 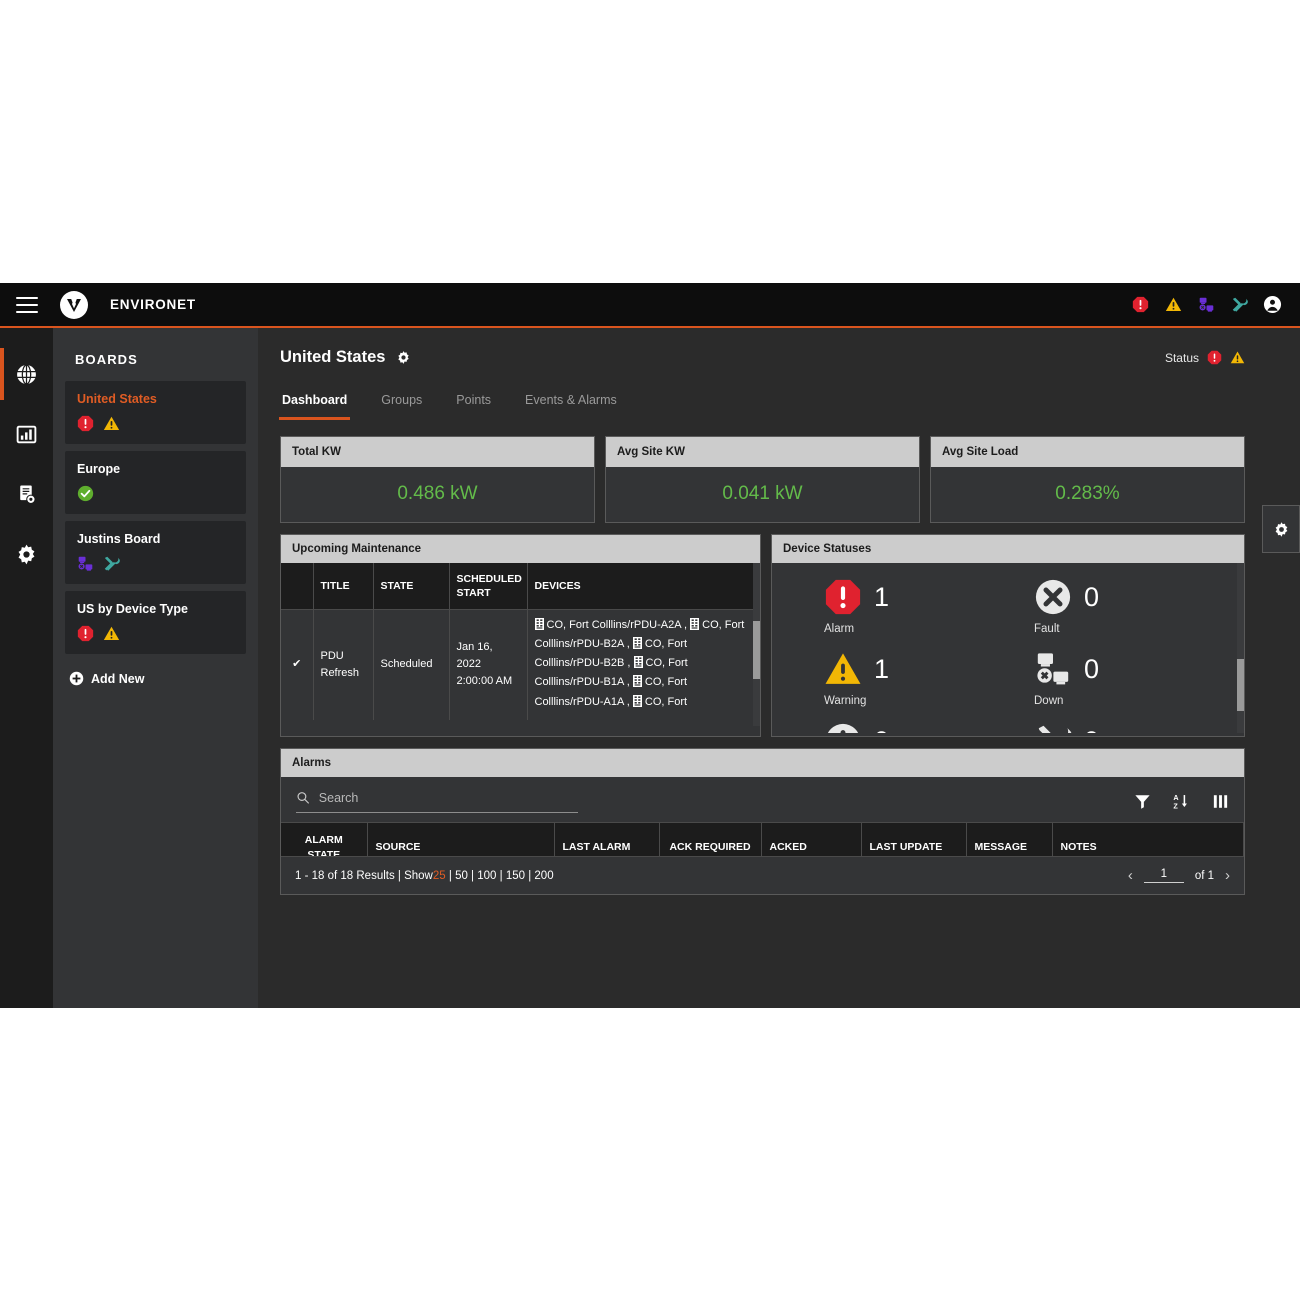 What do you see at coordinates (1272, 305) in the screenshot?
I see `user-account-icon` at bounding box center [1272, 305].